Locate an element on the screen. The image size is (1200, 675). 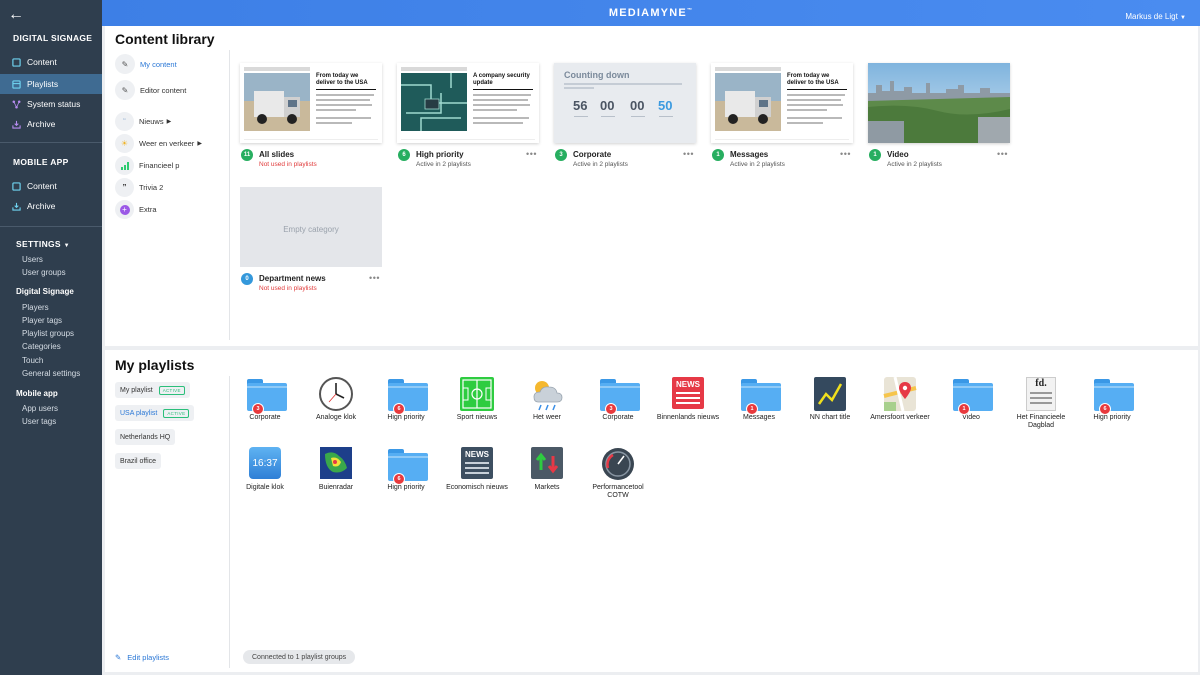
playlist-tile: NN chart title is located at coordinates (830, 399).